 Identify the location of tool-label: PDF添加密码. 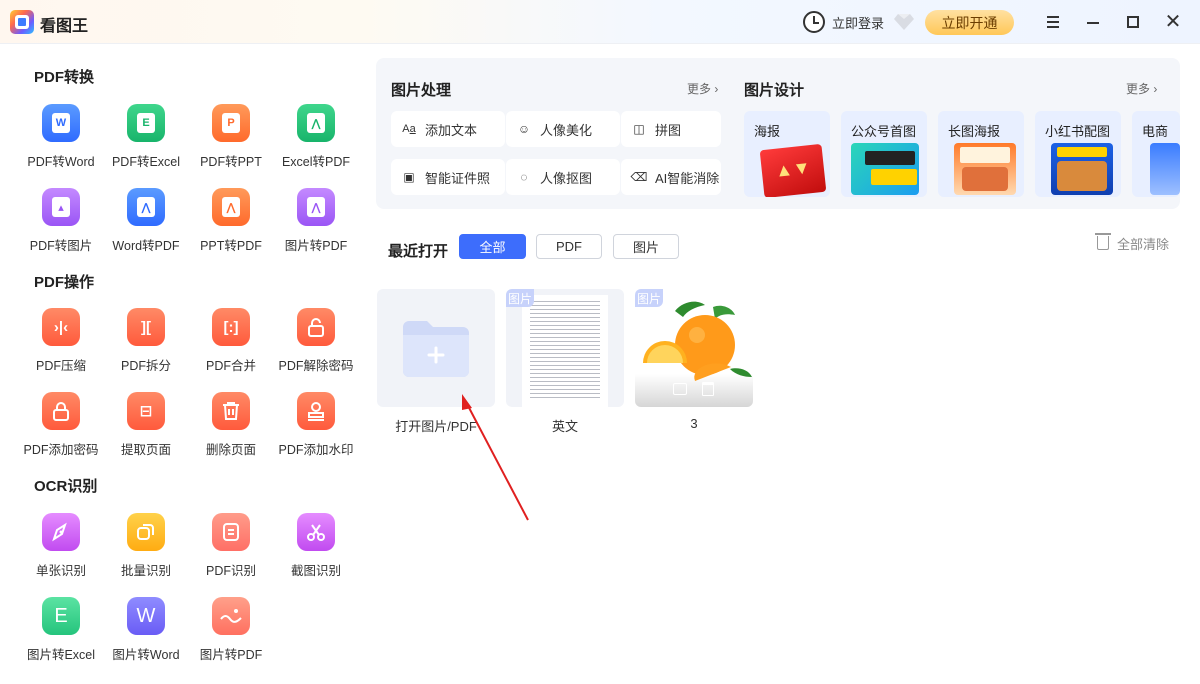
(61, 450).